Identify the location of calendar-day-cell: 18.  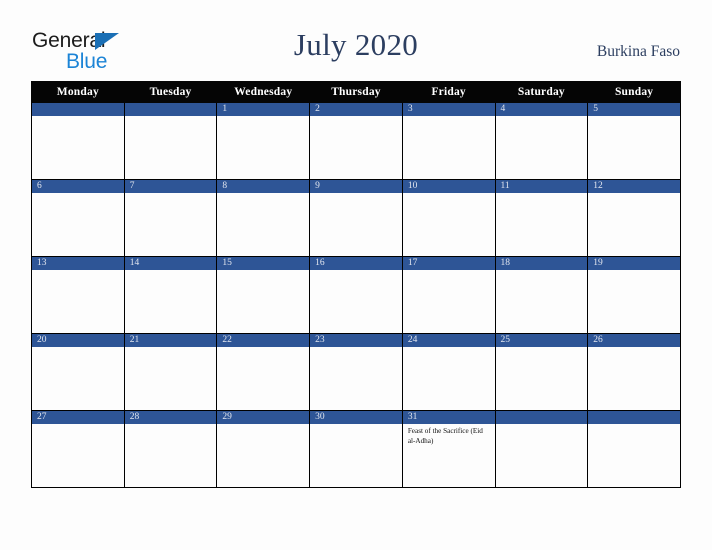
(541, 295).